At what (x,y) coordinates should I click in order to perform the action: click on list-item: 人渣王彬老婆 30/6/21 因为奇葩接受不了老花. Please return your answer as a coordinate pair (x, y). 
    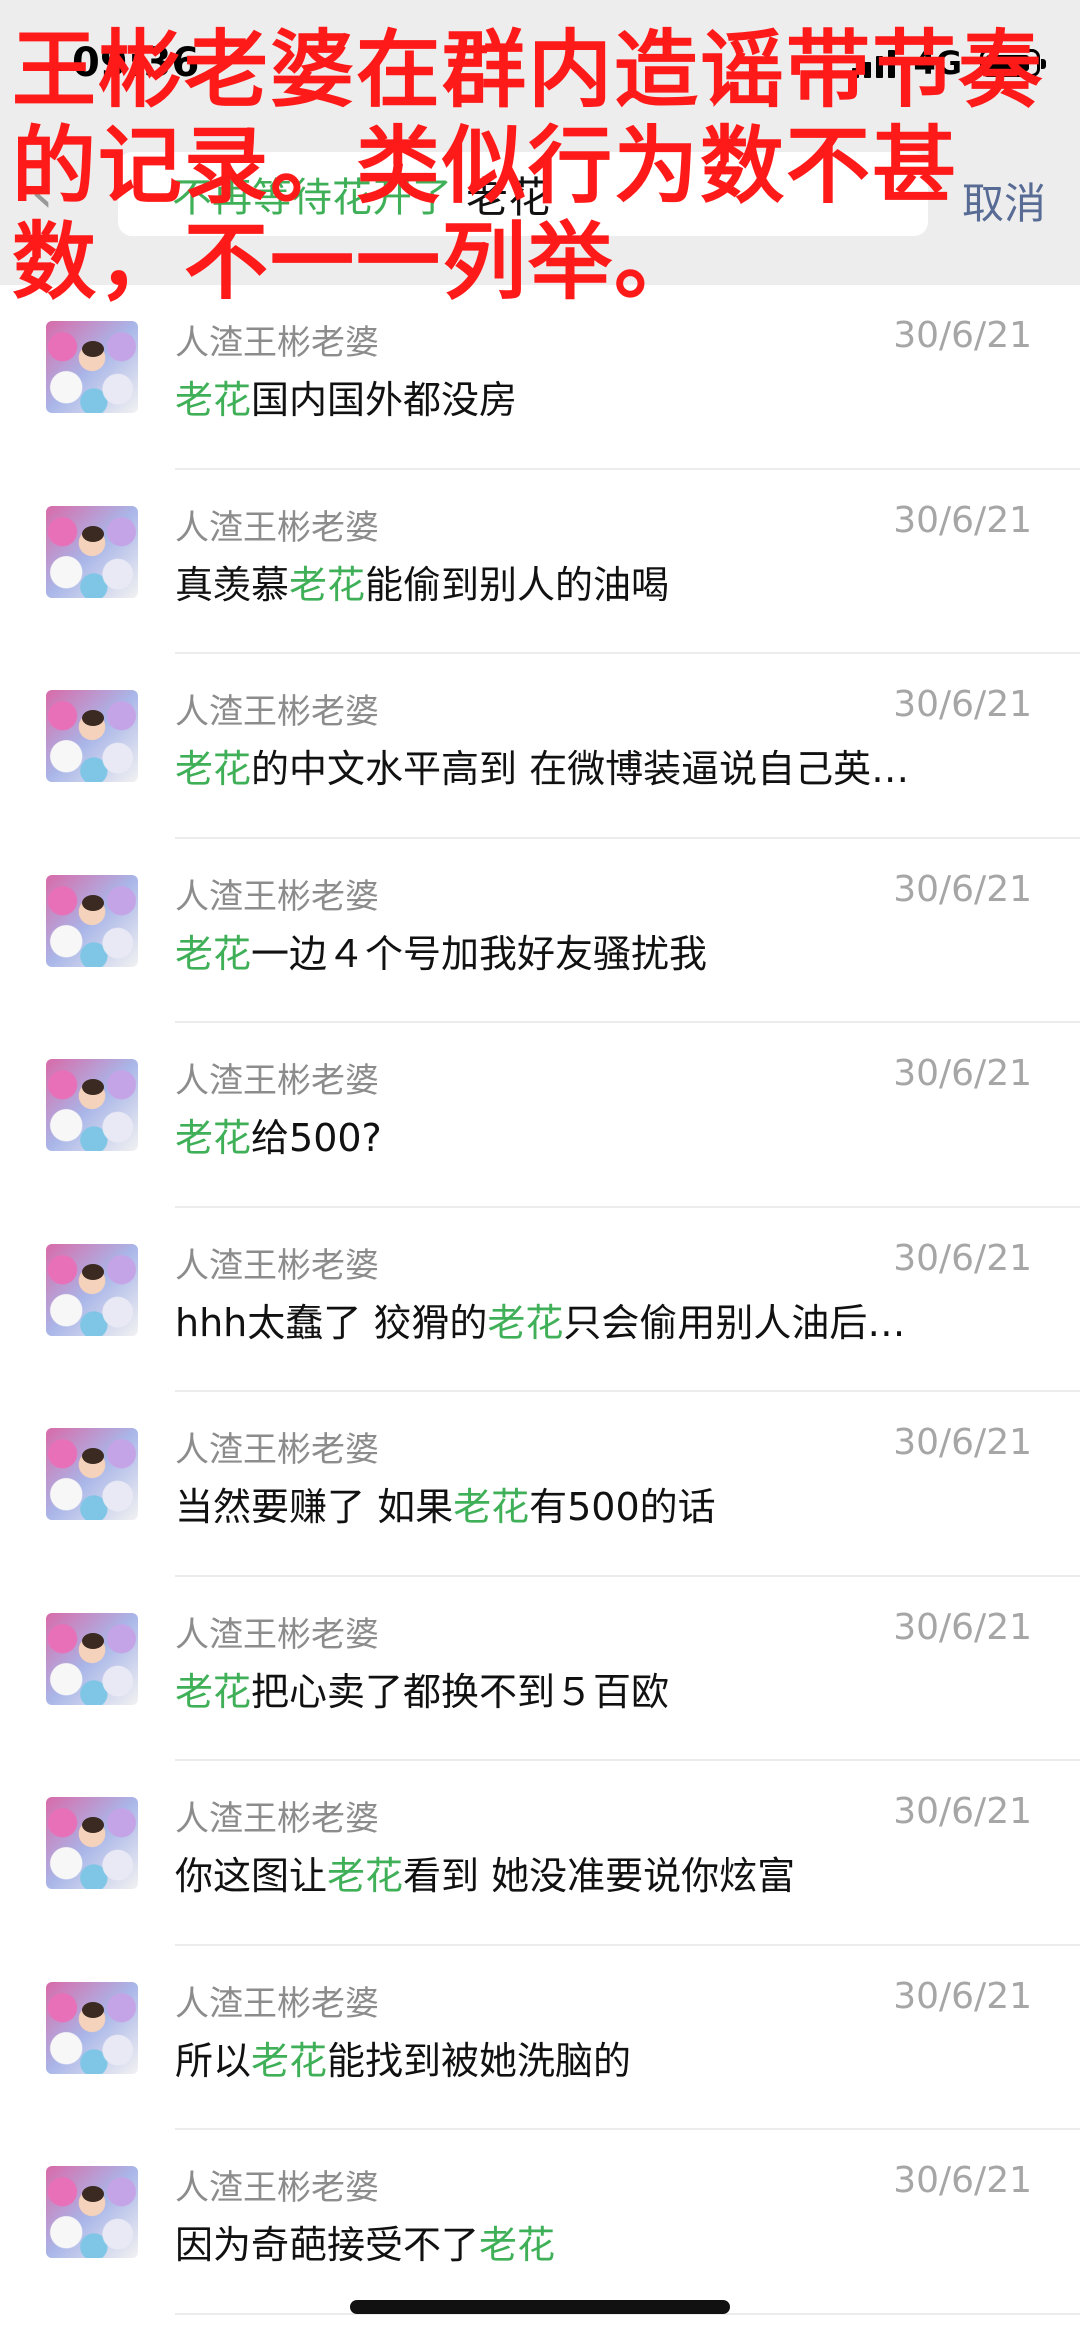
    Looking at the image, I should click on (540, 2222).